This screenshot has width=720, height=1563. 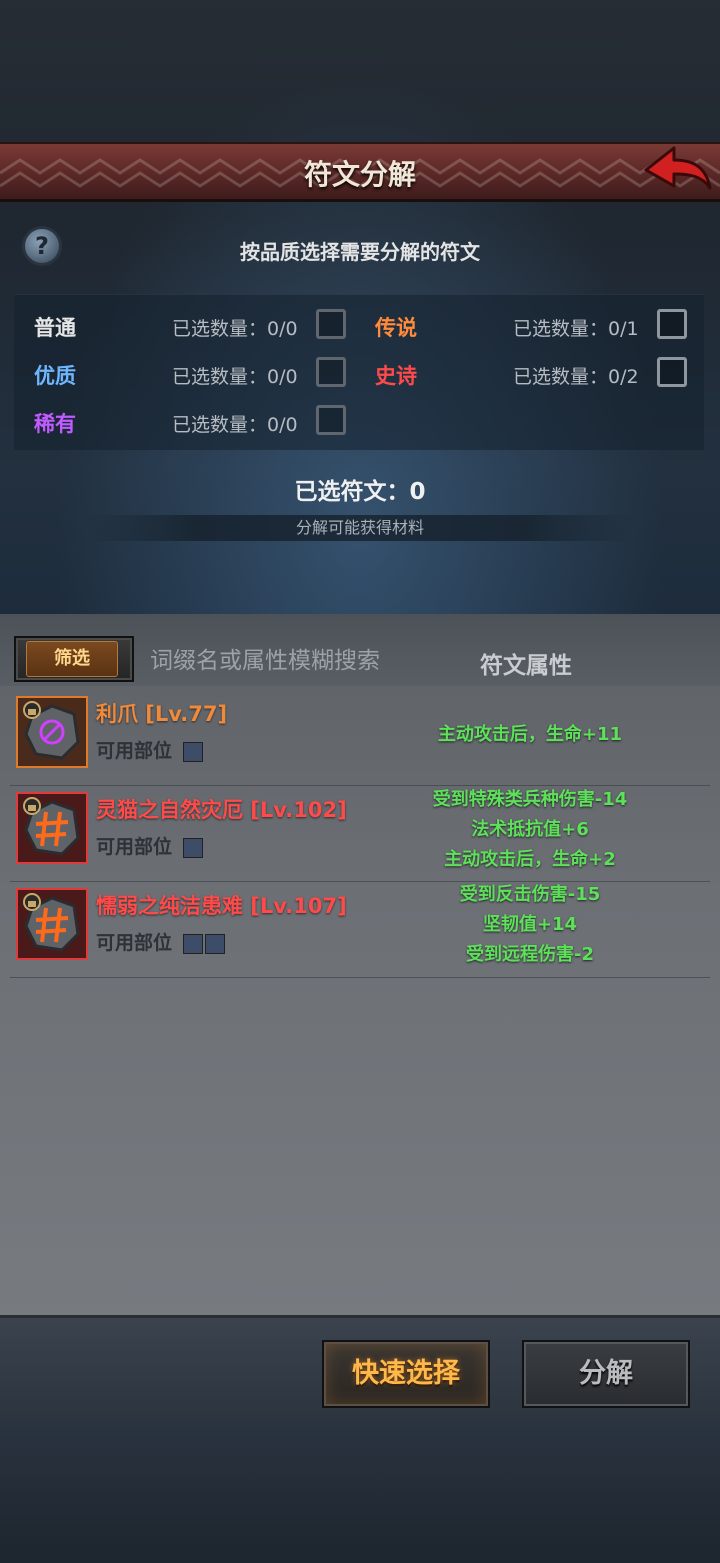 I want to click on rune-attributes: 主动攻击后，生命+11, so click(x=530, y=735).